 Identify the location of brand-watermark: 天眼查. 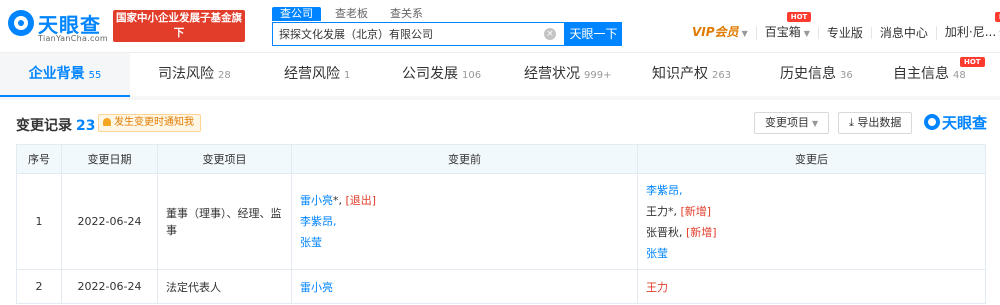
(955, 122).